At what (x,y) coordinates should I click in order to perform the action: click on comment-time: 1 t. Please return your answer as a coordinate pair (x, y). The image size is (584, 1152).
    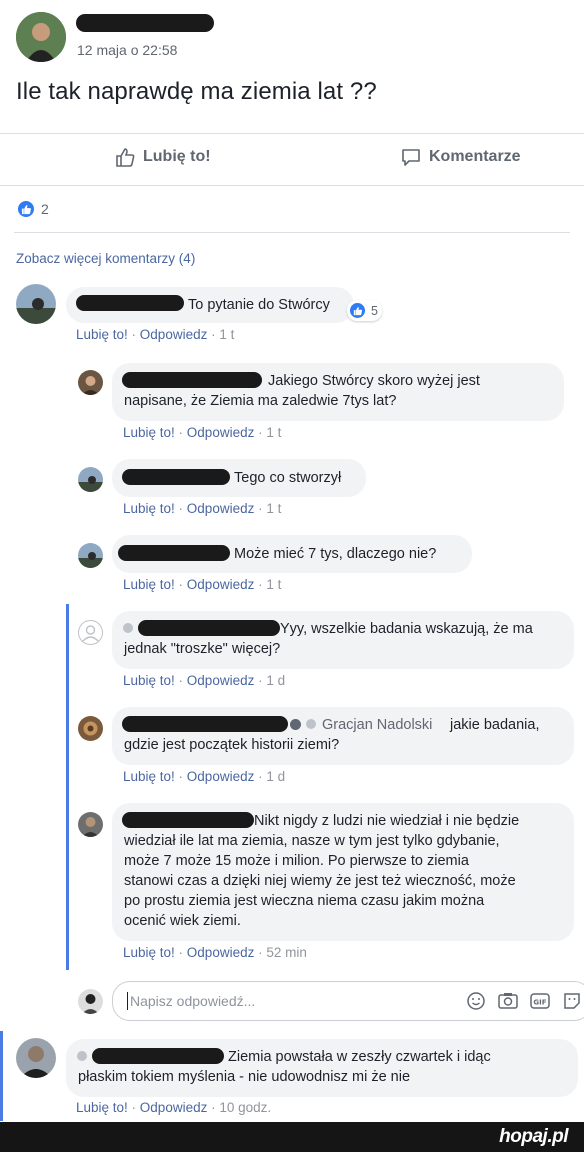
    Looking at the image, I should click on (226, 334).